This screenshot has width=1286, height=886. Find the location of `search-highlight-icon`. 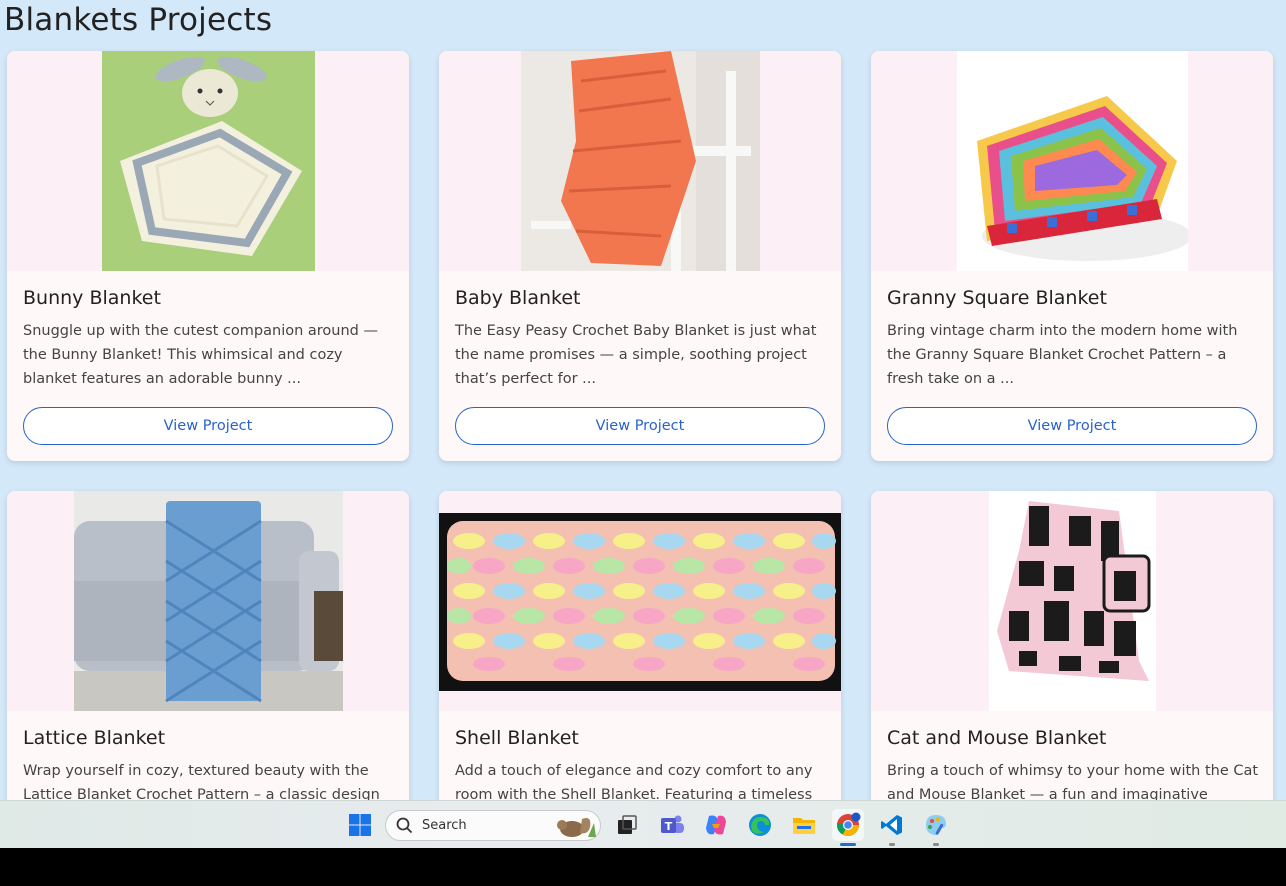

search-highlight-icon is located at coordinates (576, 827).